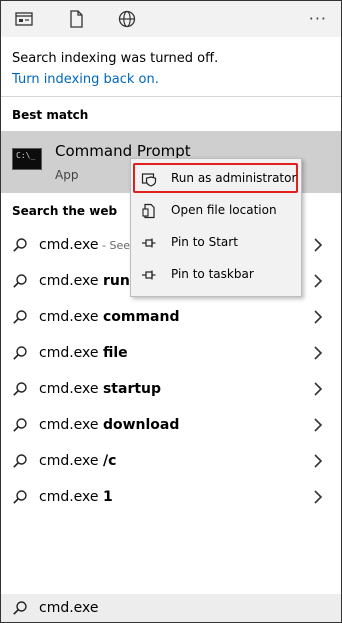  I want to click on file-location-icon, so click(149, 211).